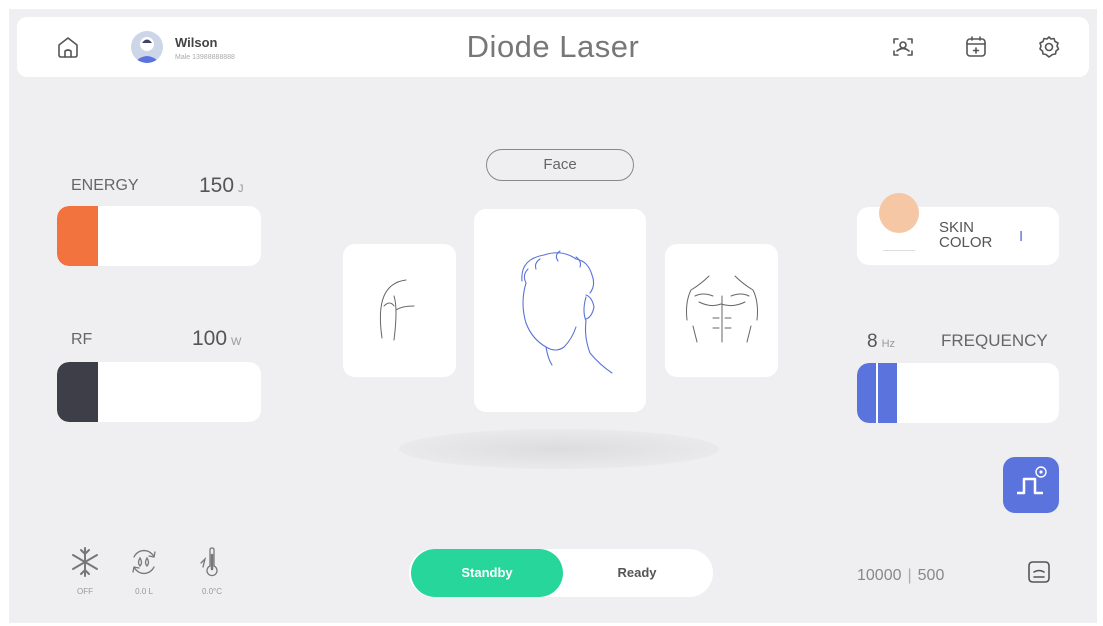 This screenshot has height=626, width=1103. What do you see at coordinates (159, 392) in the screenshot?
I see `rf-slider` at bounding box center [159, 392].